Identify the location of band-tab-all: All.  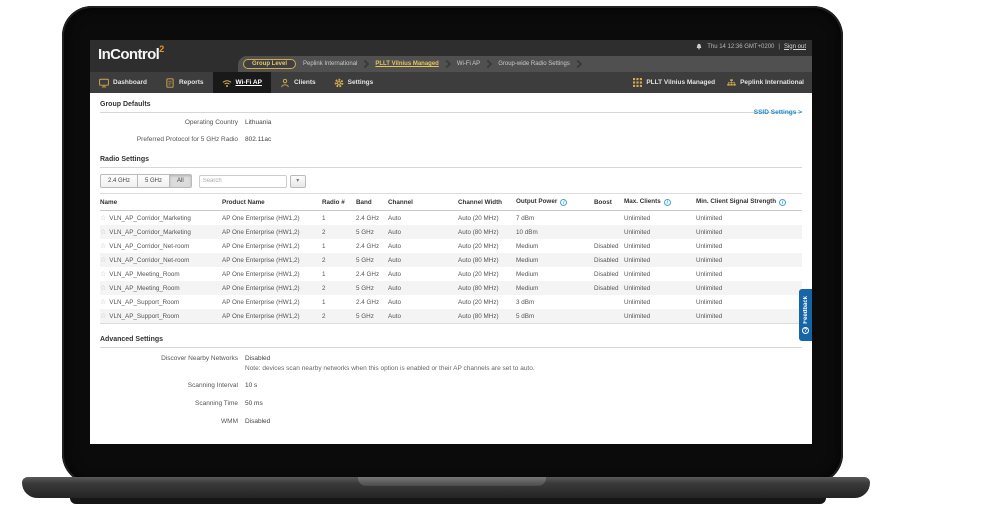
(180, 181).